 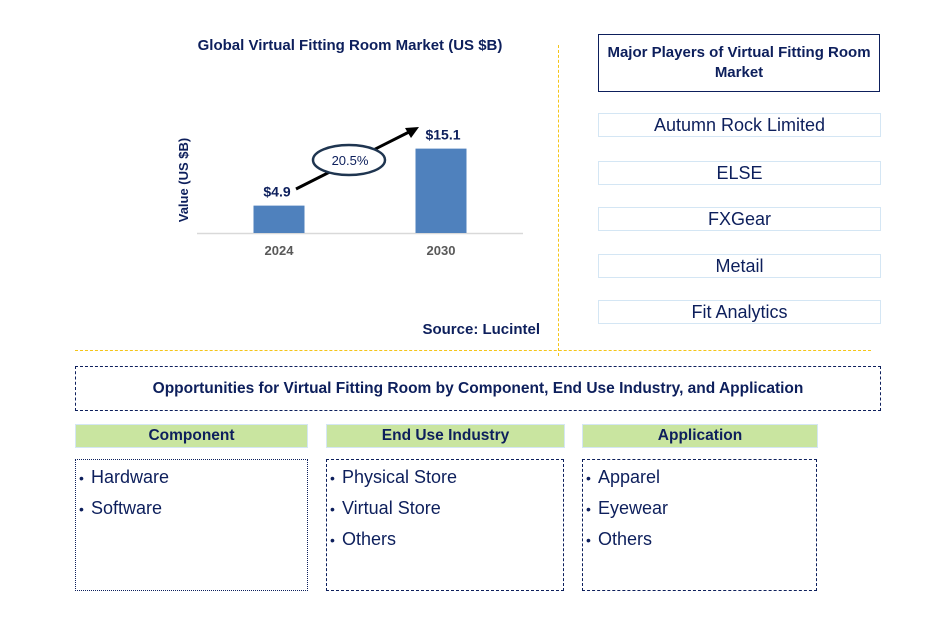 I want to click on player-item: Fit Analytics, so click(x=739, y=312).